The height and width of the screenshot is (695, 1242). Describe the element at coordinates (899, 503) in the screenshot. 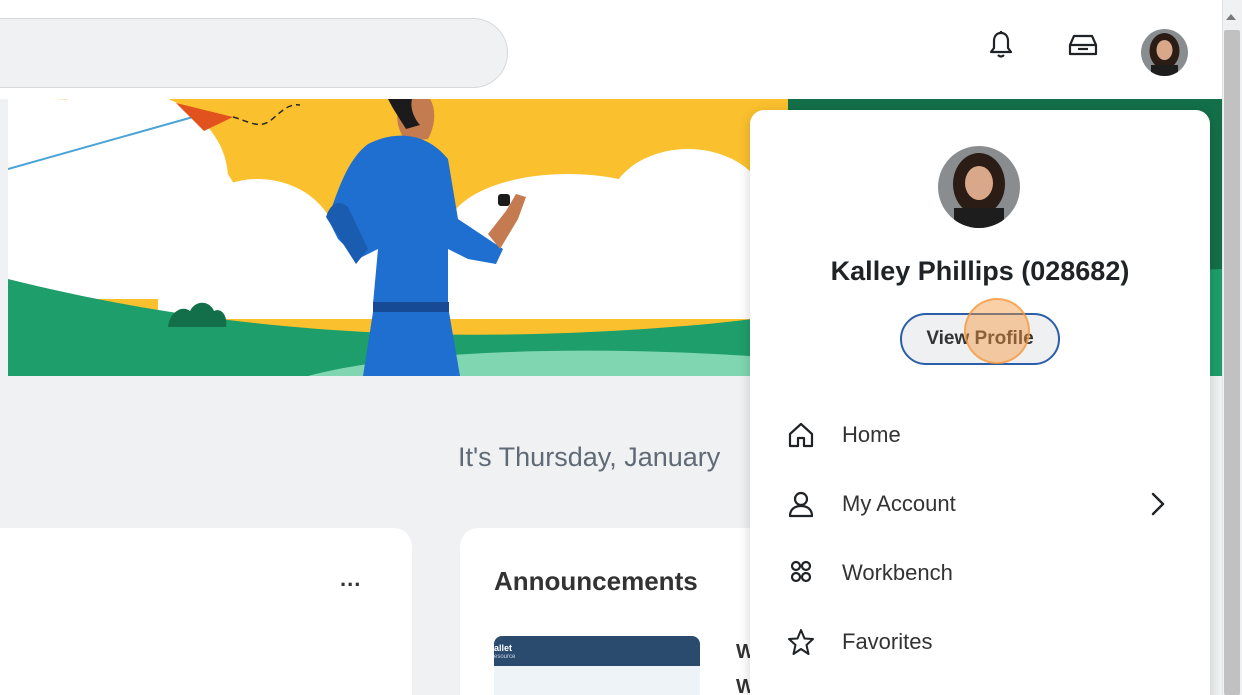

I see `menu-label-my-account: My Account` at that location.